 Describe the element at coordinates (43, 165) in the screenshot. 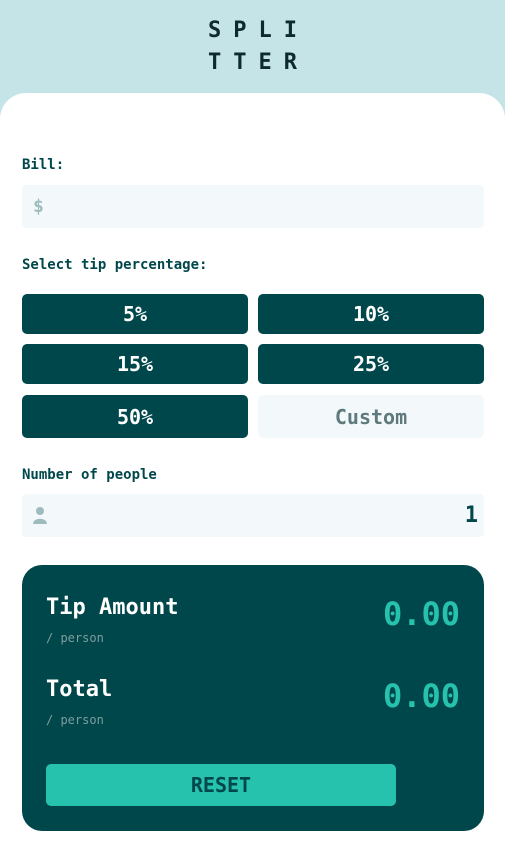

I see `bill-label: Bill:` at that location.